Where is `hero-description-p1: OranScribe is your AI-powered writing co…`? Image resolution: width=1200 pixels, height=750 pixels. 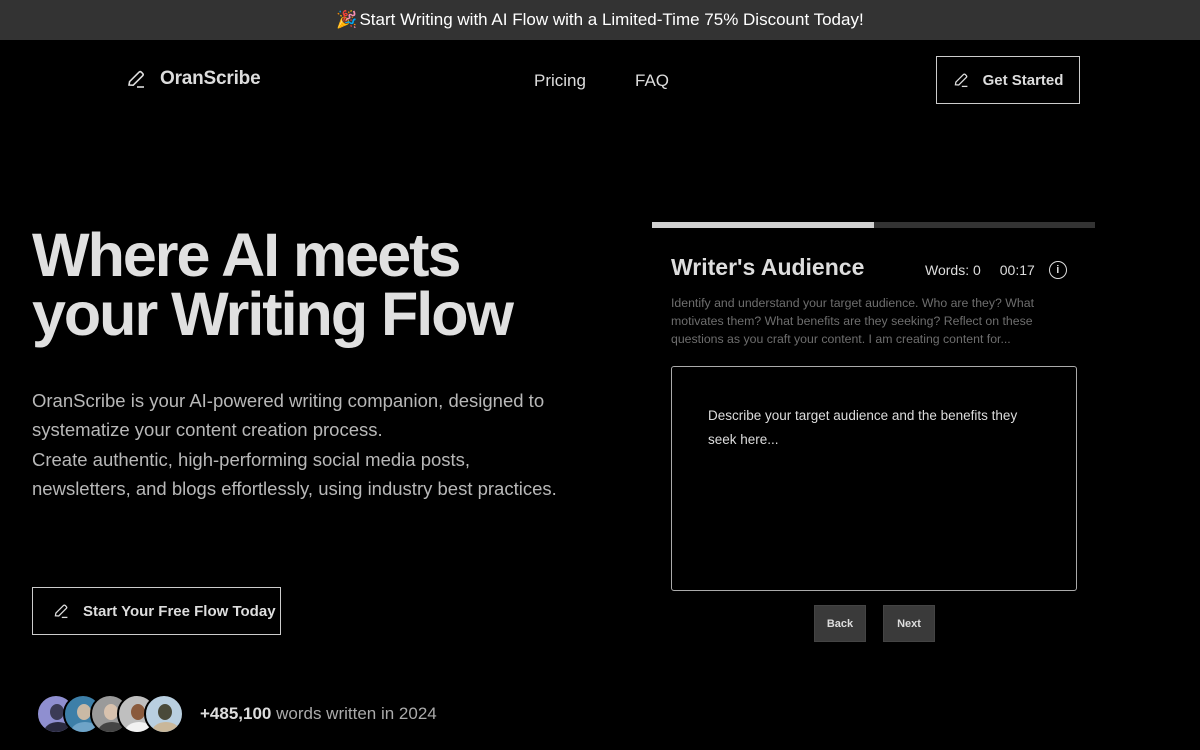
hero-description-p1: OranScribe is your AI-powered writing co… is located at coordinates (288, 415).